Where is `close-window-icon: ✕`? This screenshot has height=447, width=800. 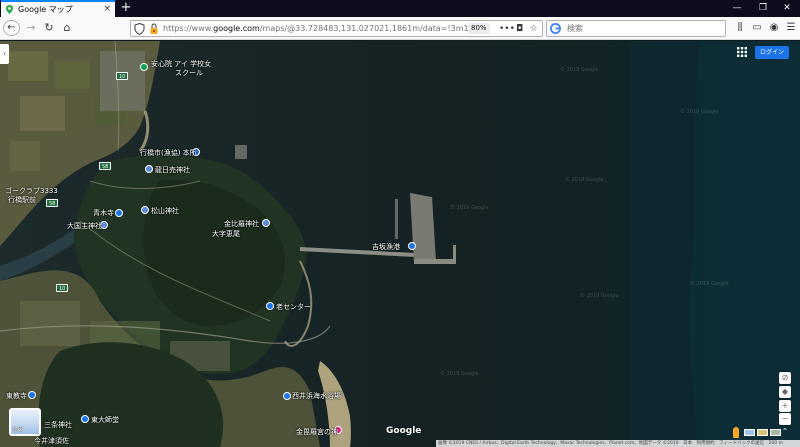
close-window-icon: ✕ is located at coordinates (787, 8).